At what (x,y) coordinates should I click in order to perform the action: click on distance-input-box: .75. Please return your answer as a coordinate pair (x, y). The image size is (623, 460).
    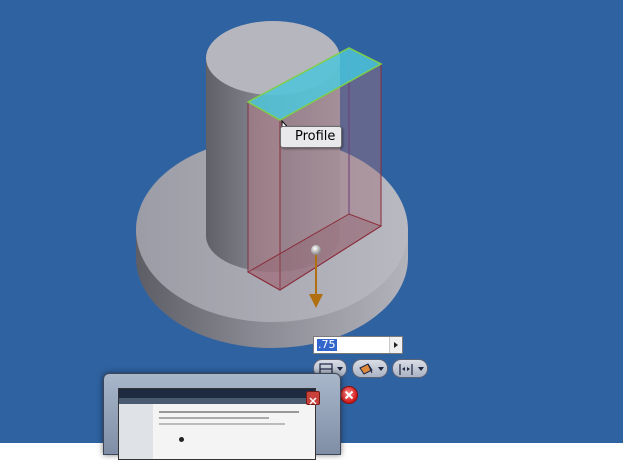
    Looking at the image, I should click on (358, 345).